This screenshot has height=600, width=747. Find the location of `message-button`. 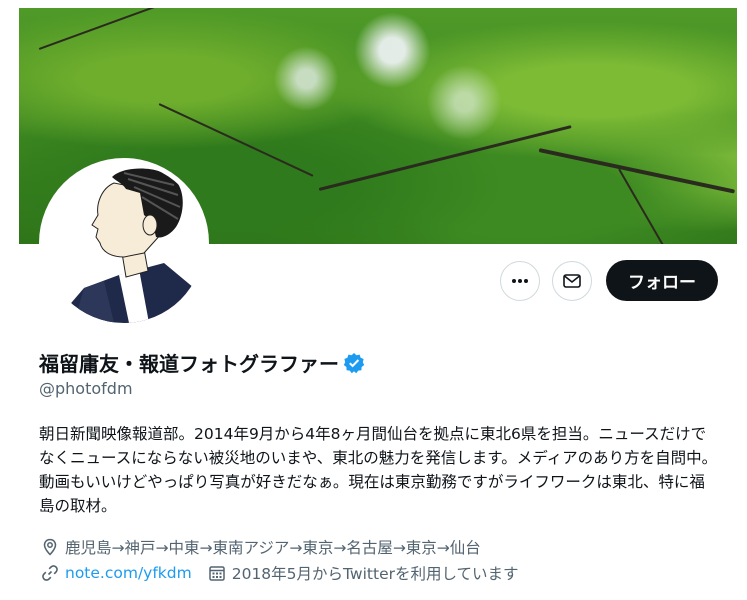

message-button is located at coordinates (572, 281).